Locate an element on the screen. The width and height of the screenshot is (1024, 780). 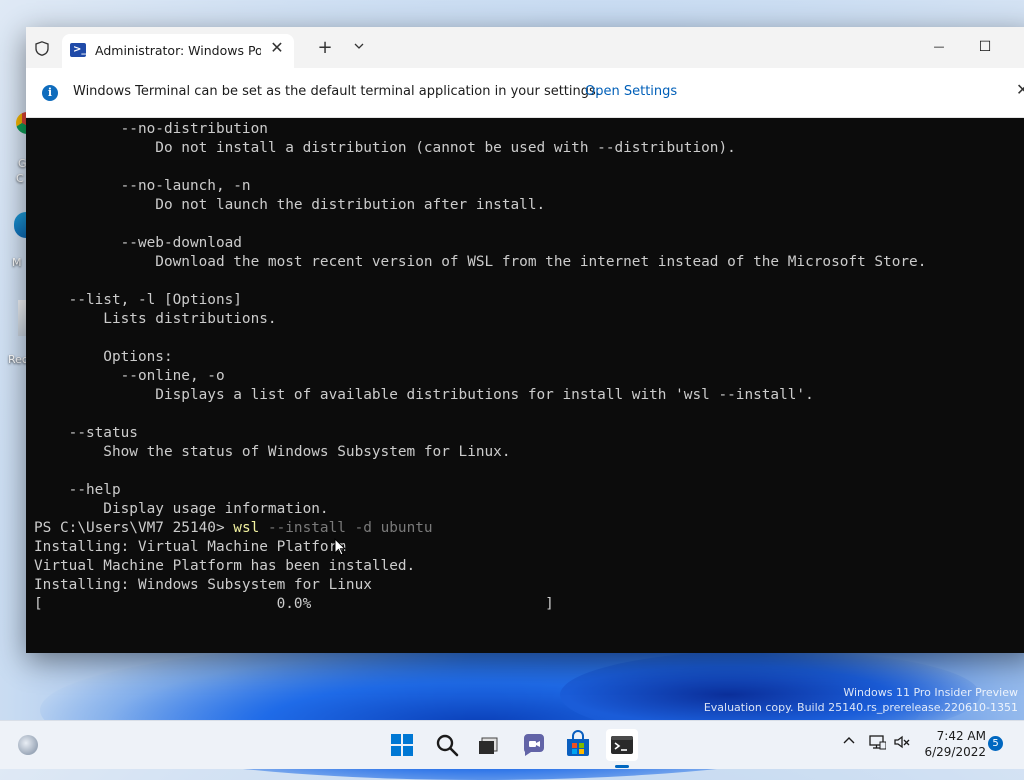
search-button is located at coordinates (447, 745).